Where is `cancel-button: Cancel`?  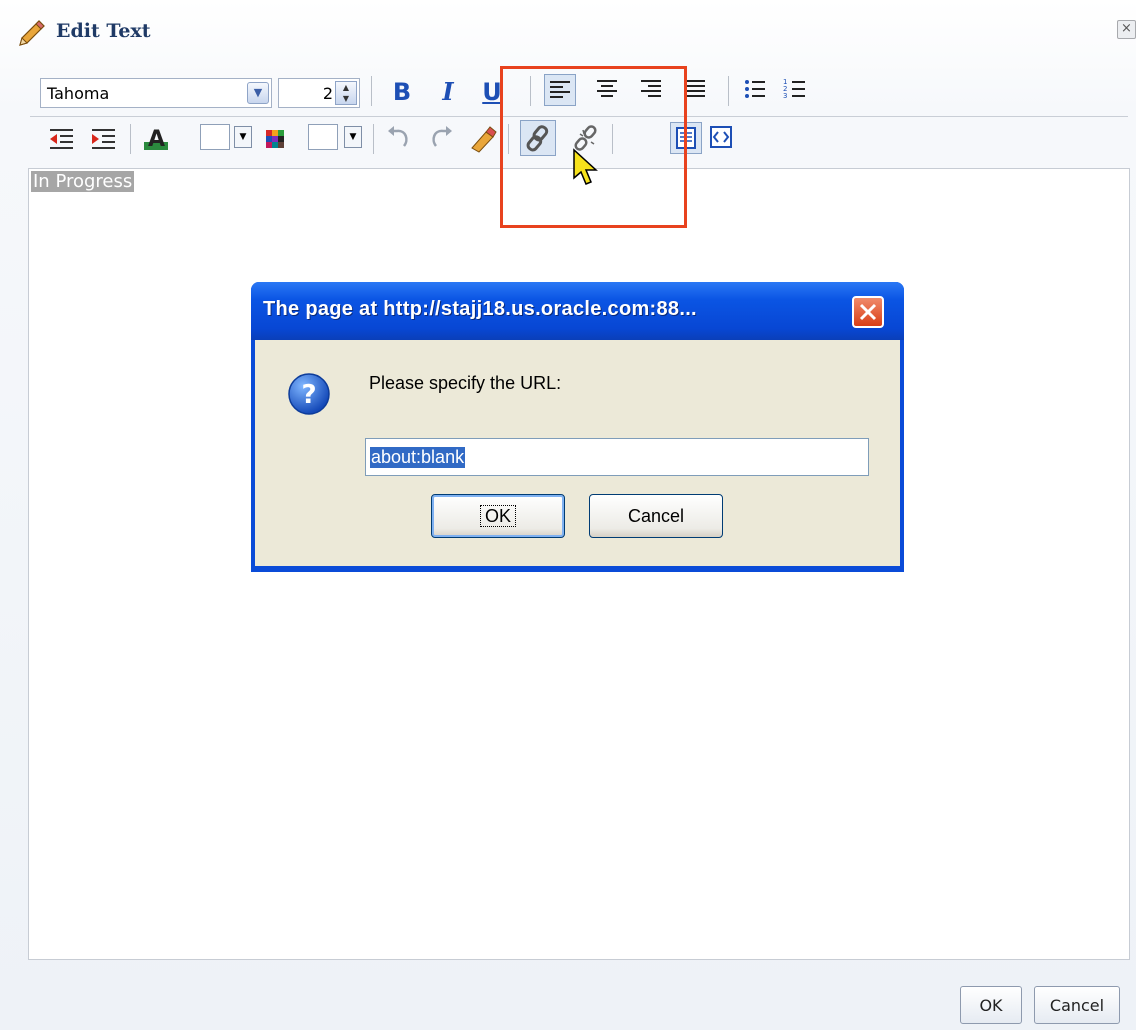
cancel-button: Cancel is located at coordinates (1077, 1005).